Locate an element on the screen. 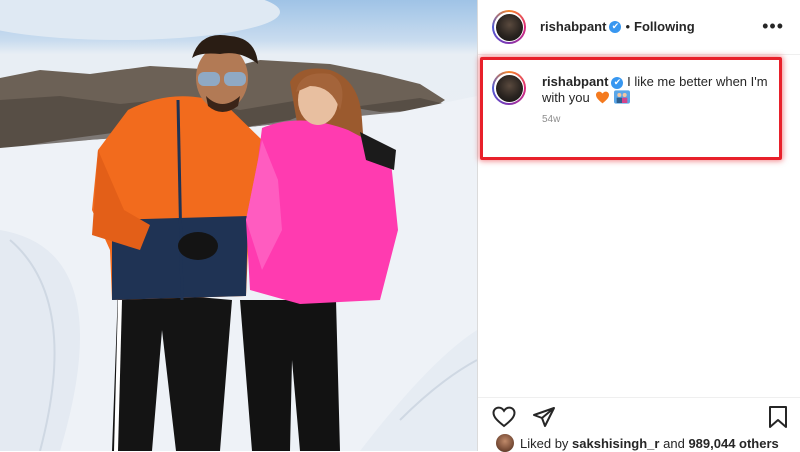  following-button: Following is located at coordinates (664, 26).